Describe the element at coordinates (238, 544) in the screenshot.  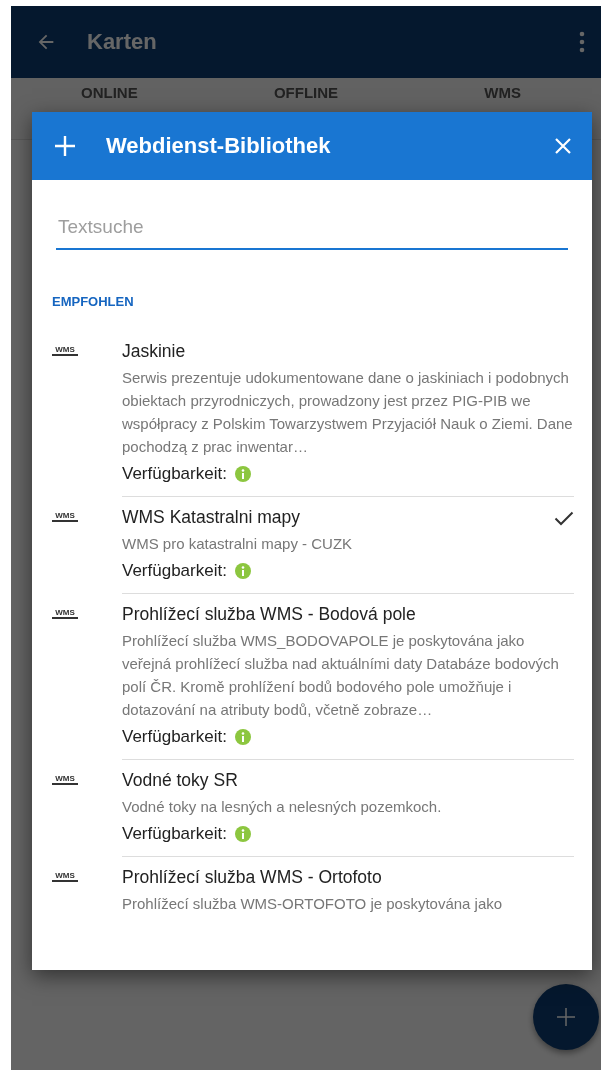
I see `service-description: WMS pro katastralni mapy - CUZK` at that location.